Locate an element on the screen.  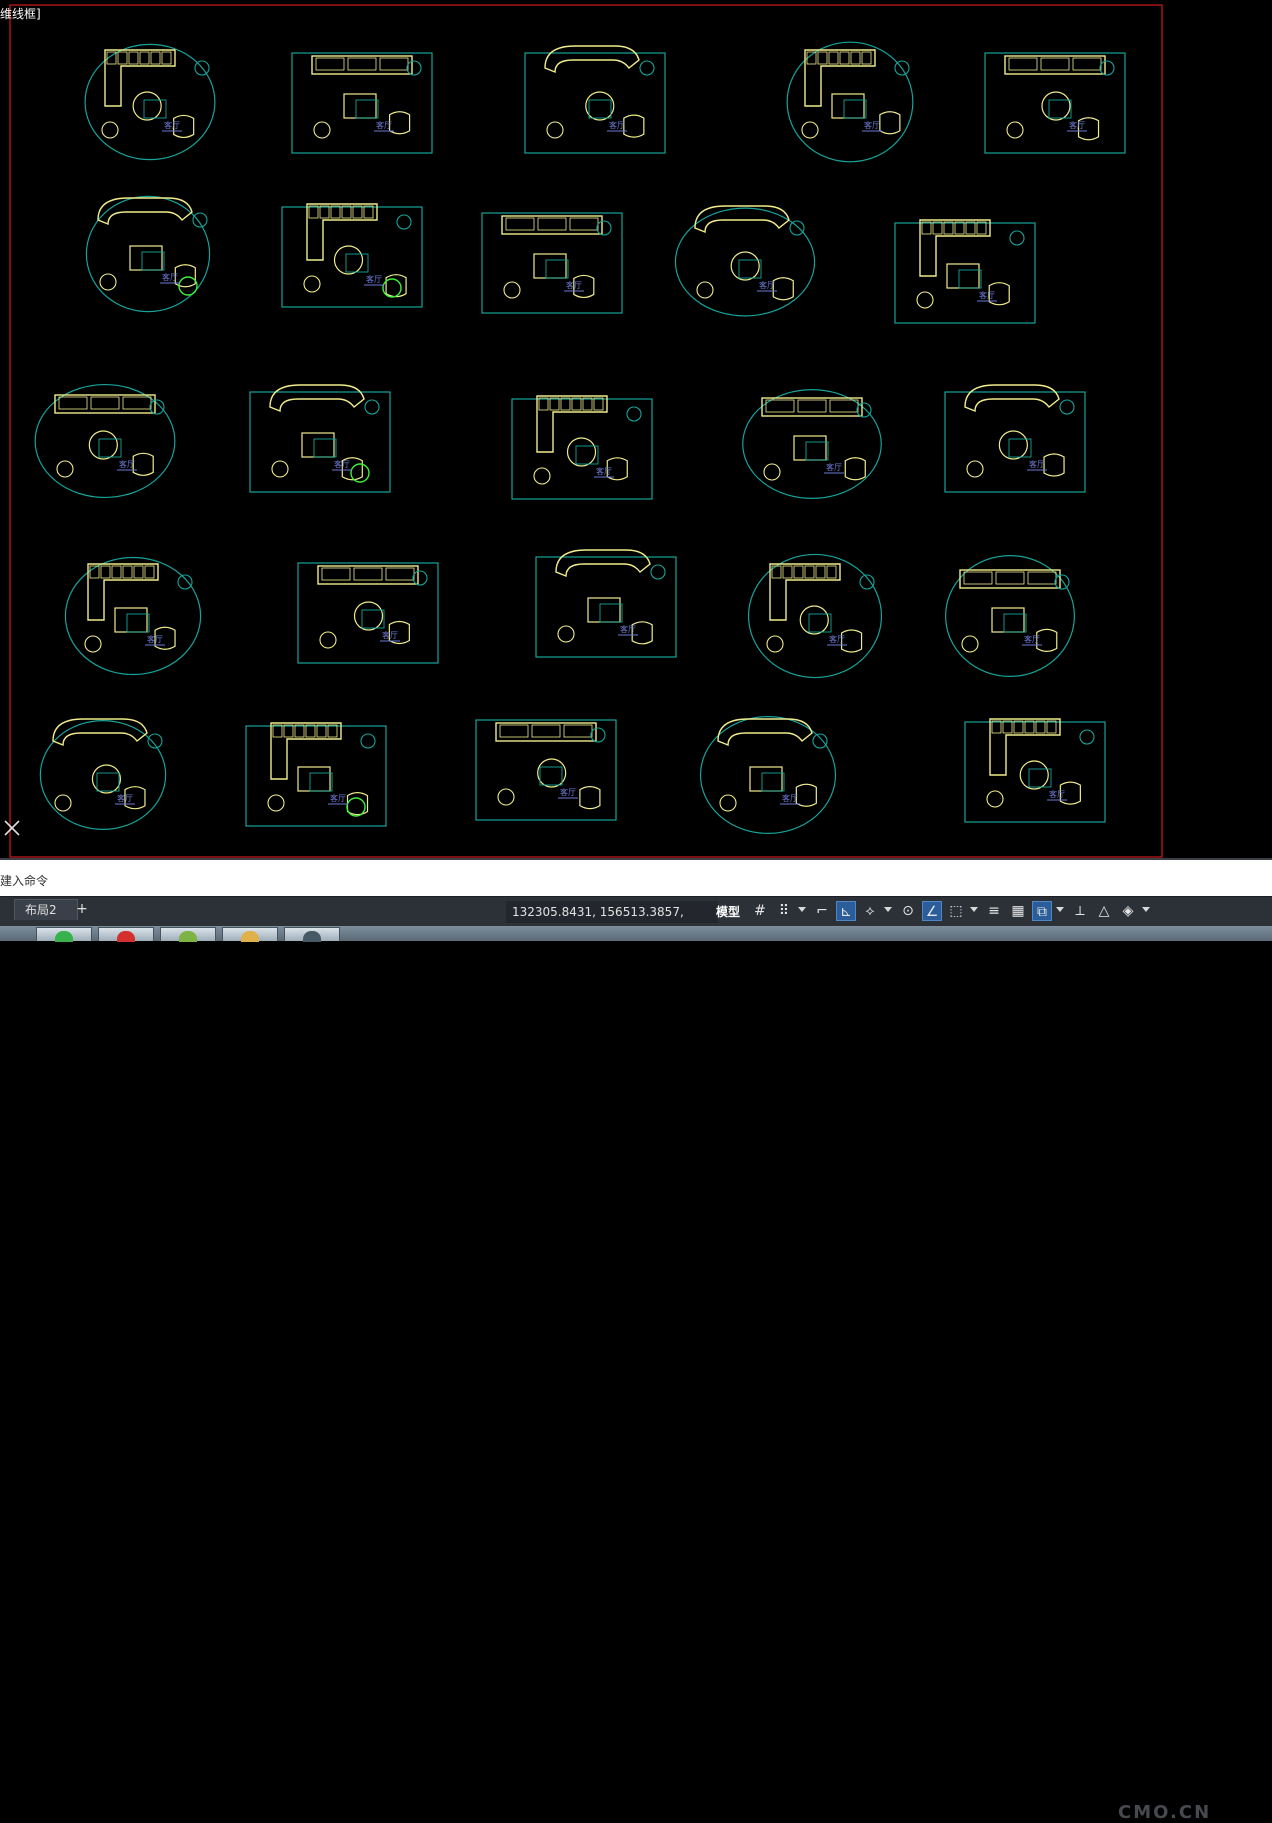
360-browser-app is located at coordinates (188, 934).